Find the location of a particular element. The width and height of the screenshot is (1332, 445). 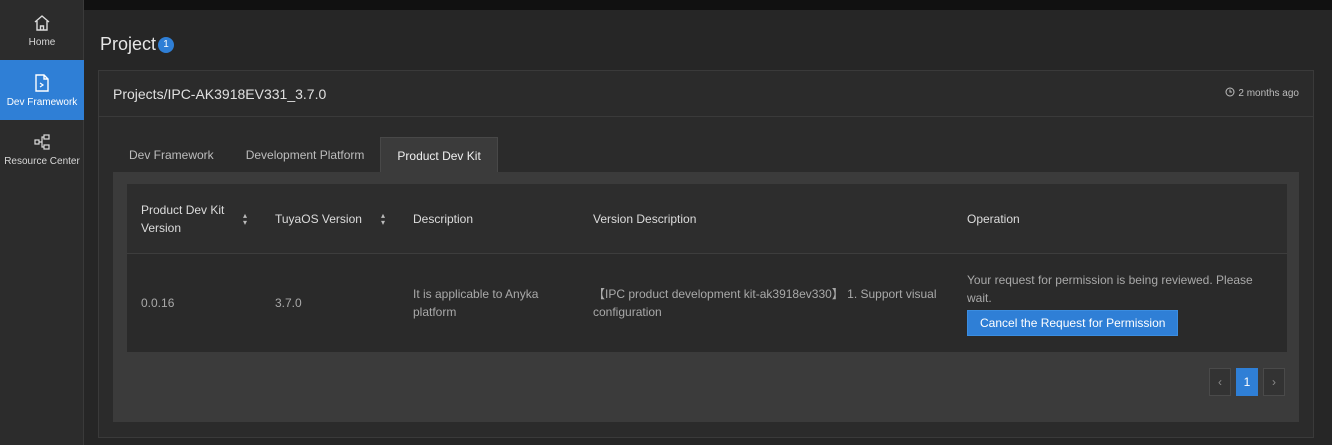

sidebar-item-home: Home is located at coordinates (42, 30).